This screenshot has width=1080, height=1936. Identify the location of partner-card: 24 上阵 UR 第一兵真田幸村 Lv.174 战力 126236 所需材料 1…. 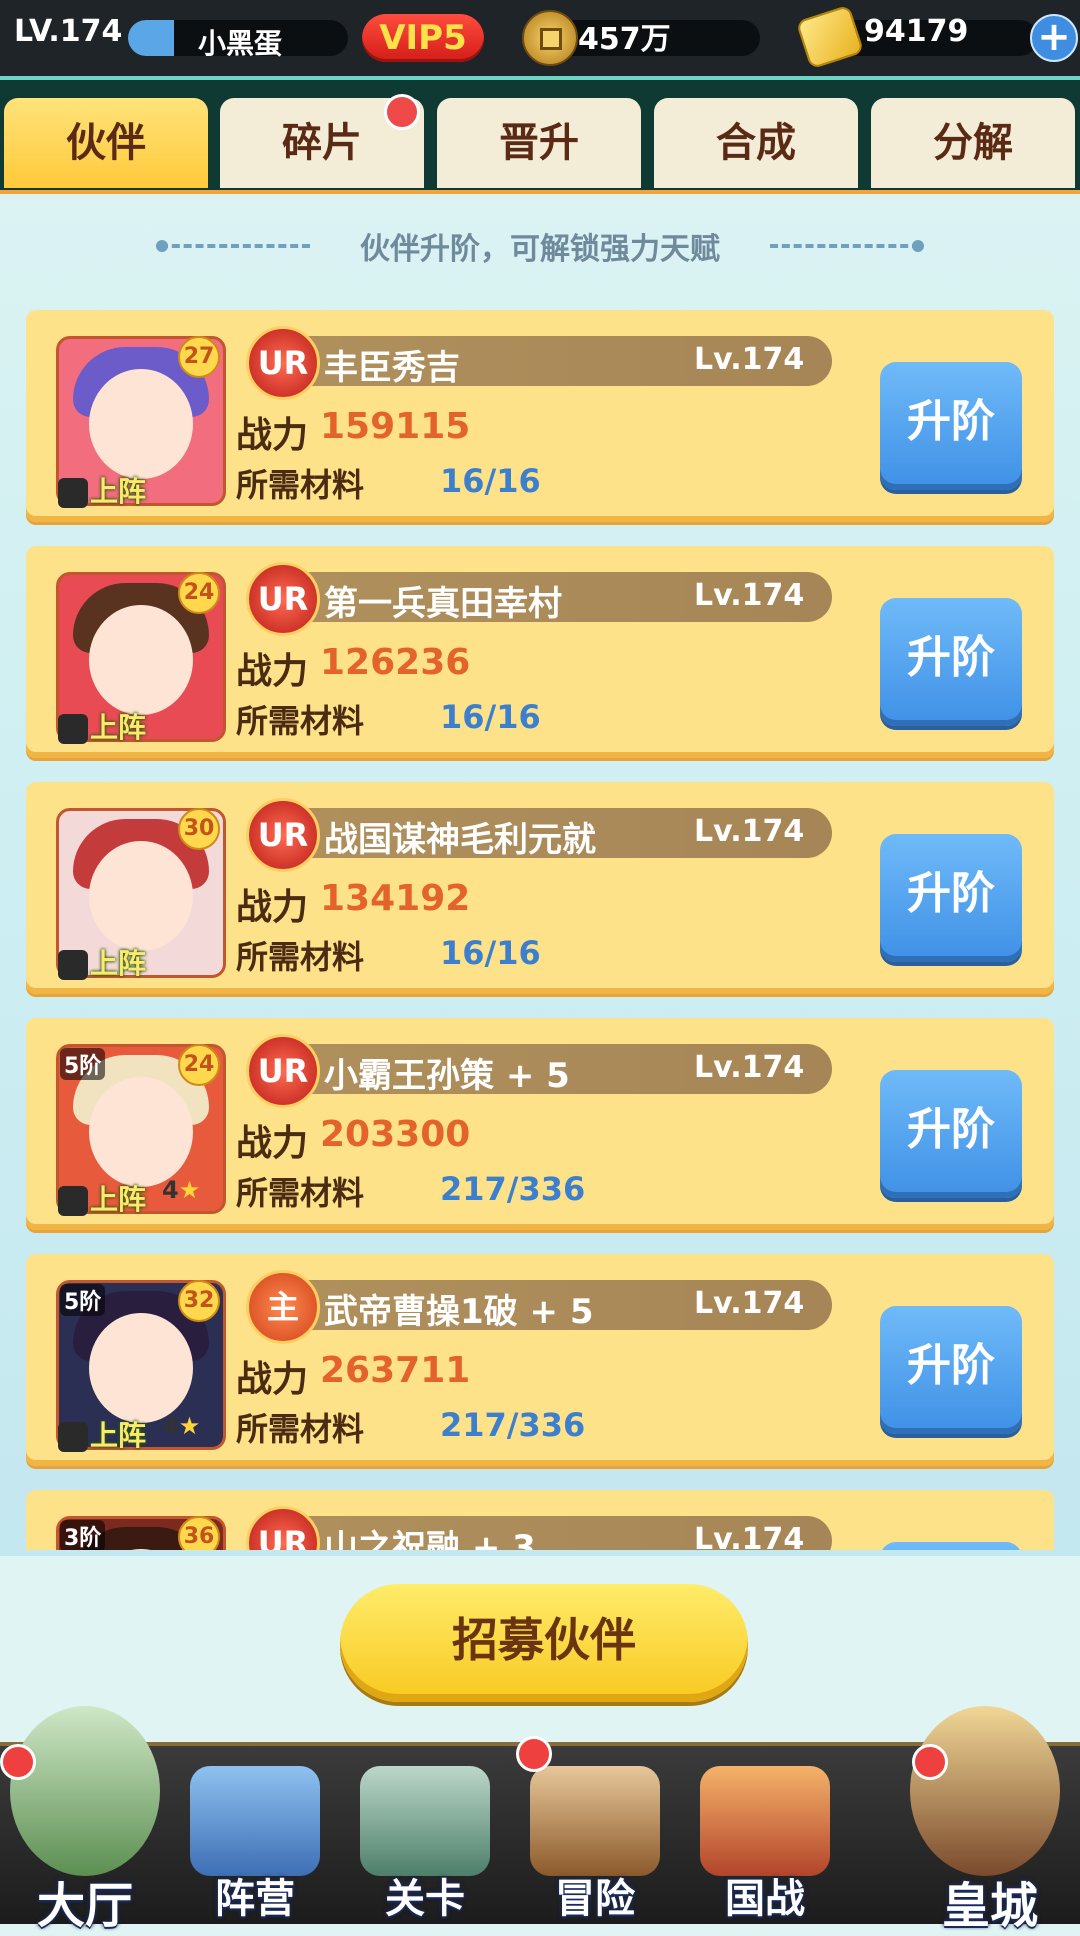
(540, 652).